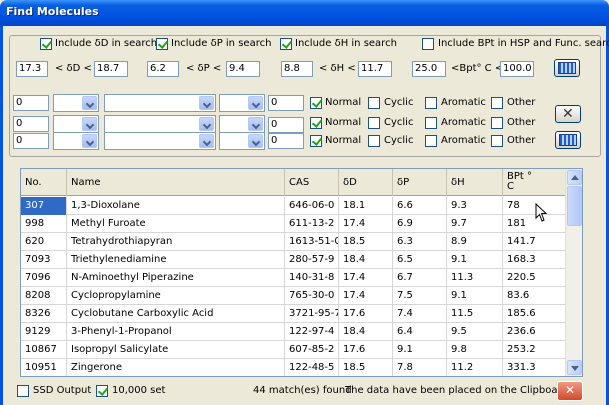 Image resolution: width=609 pixels, height=405 pixels. I want to click on cell-no: 307, so click(44, 206).